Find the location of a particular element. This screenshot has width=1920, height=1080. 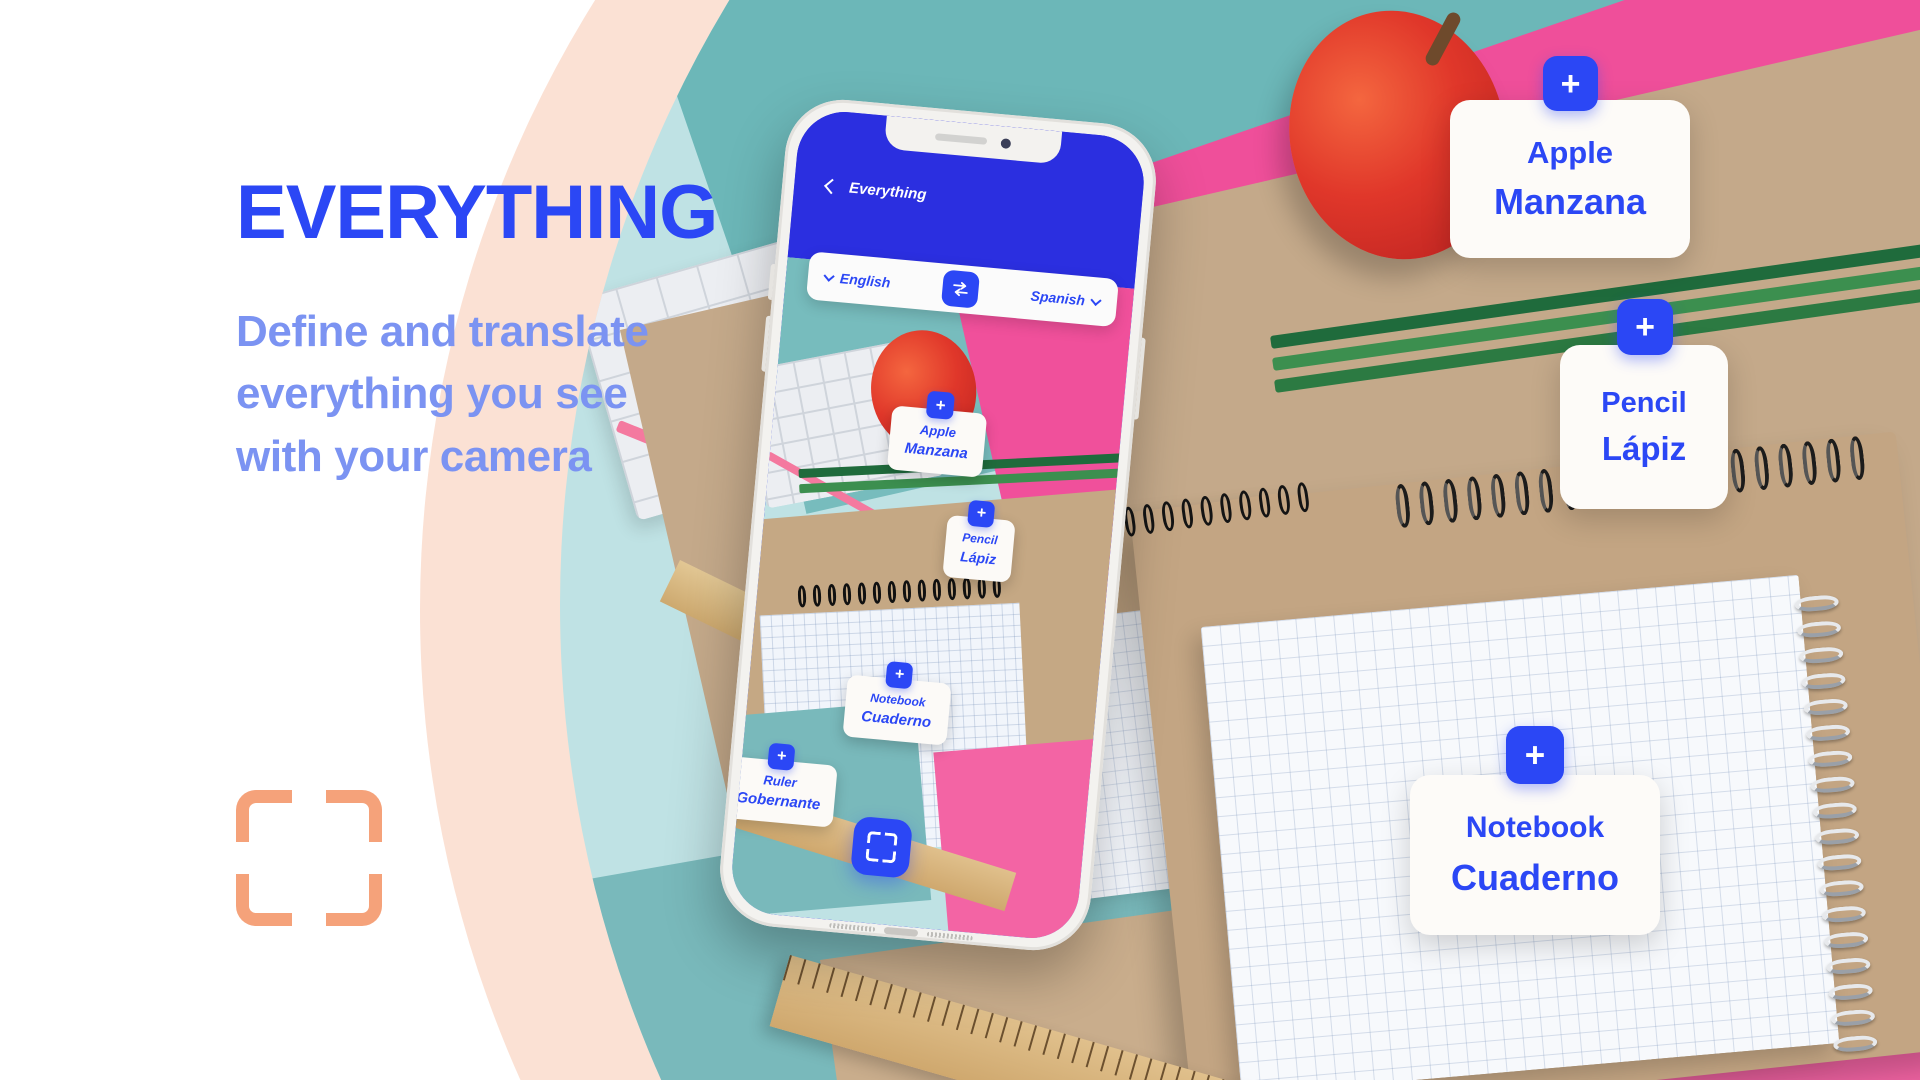

detected-card-notebook: + Notebook Cuaderno is located at coordinates (897, 703).